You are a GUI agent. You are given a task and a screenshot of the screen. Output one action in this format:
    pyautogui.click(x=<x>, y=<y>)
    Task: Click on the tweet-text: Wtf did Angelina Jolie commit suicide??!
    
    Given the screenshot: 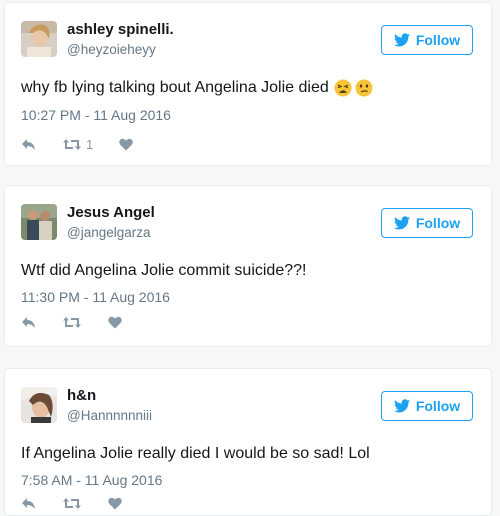 What is the action you would take?
    pyautogui.click(x=163, y=271)
    